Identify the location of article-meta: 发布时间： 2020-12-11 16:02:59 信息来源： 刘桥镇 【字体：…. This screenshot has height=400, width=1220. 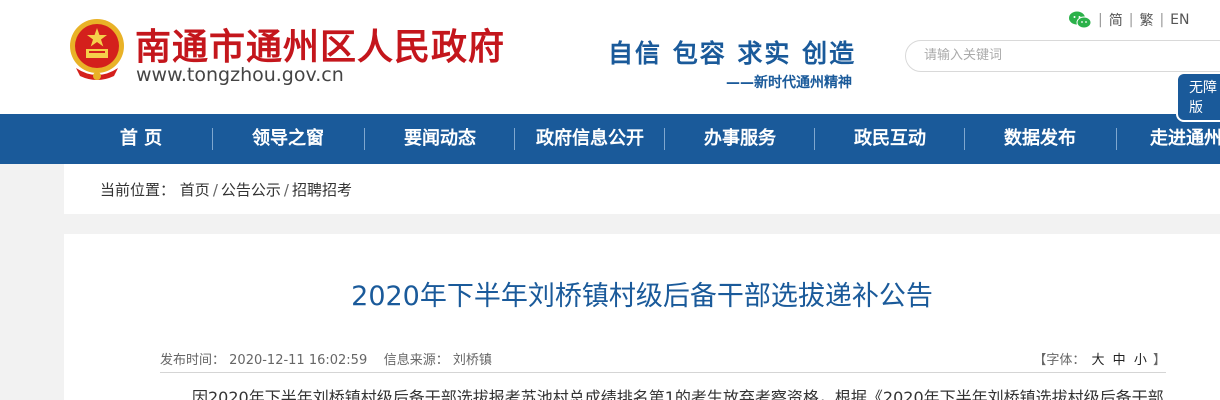
(663, 361).